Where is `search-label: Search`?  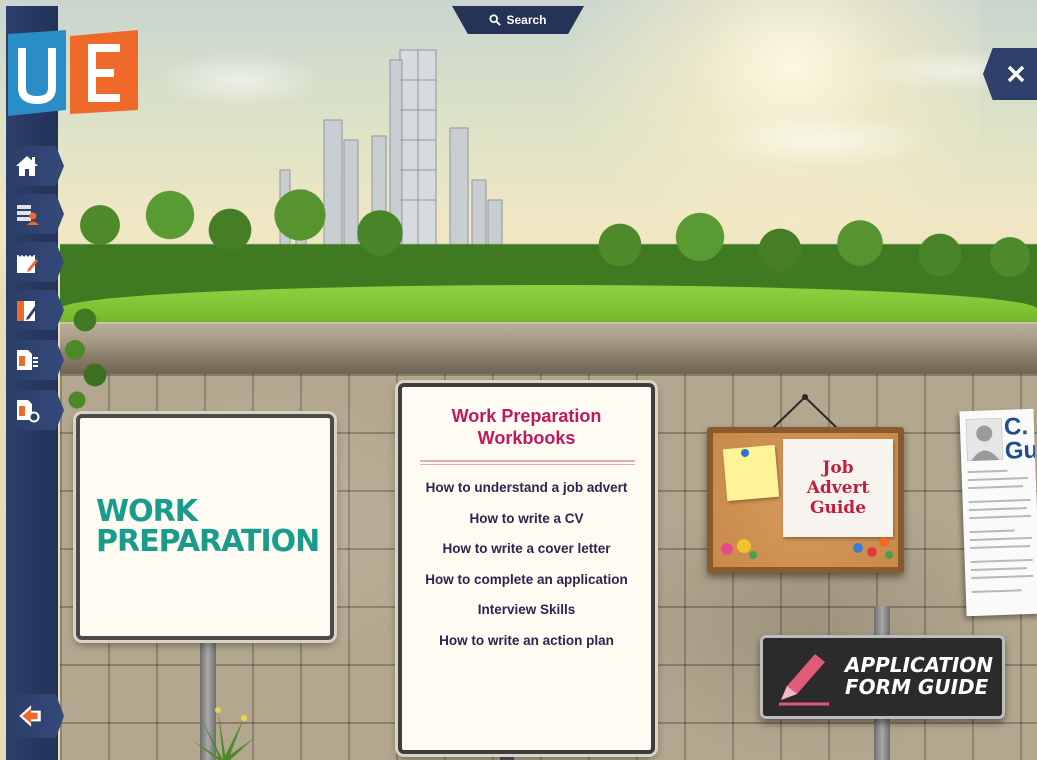
search-label: Search is located at coordinates (526, 20).